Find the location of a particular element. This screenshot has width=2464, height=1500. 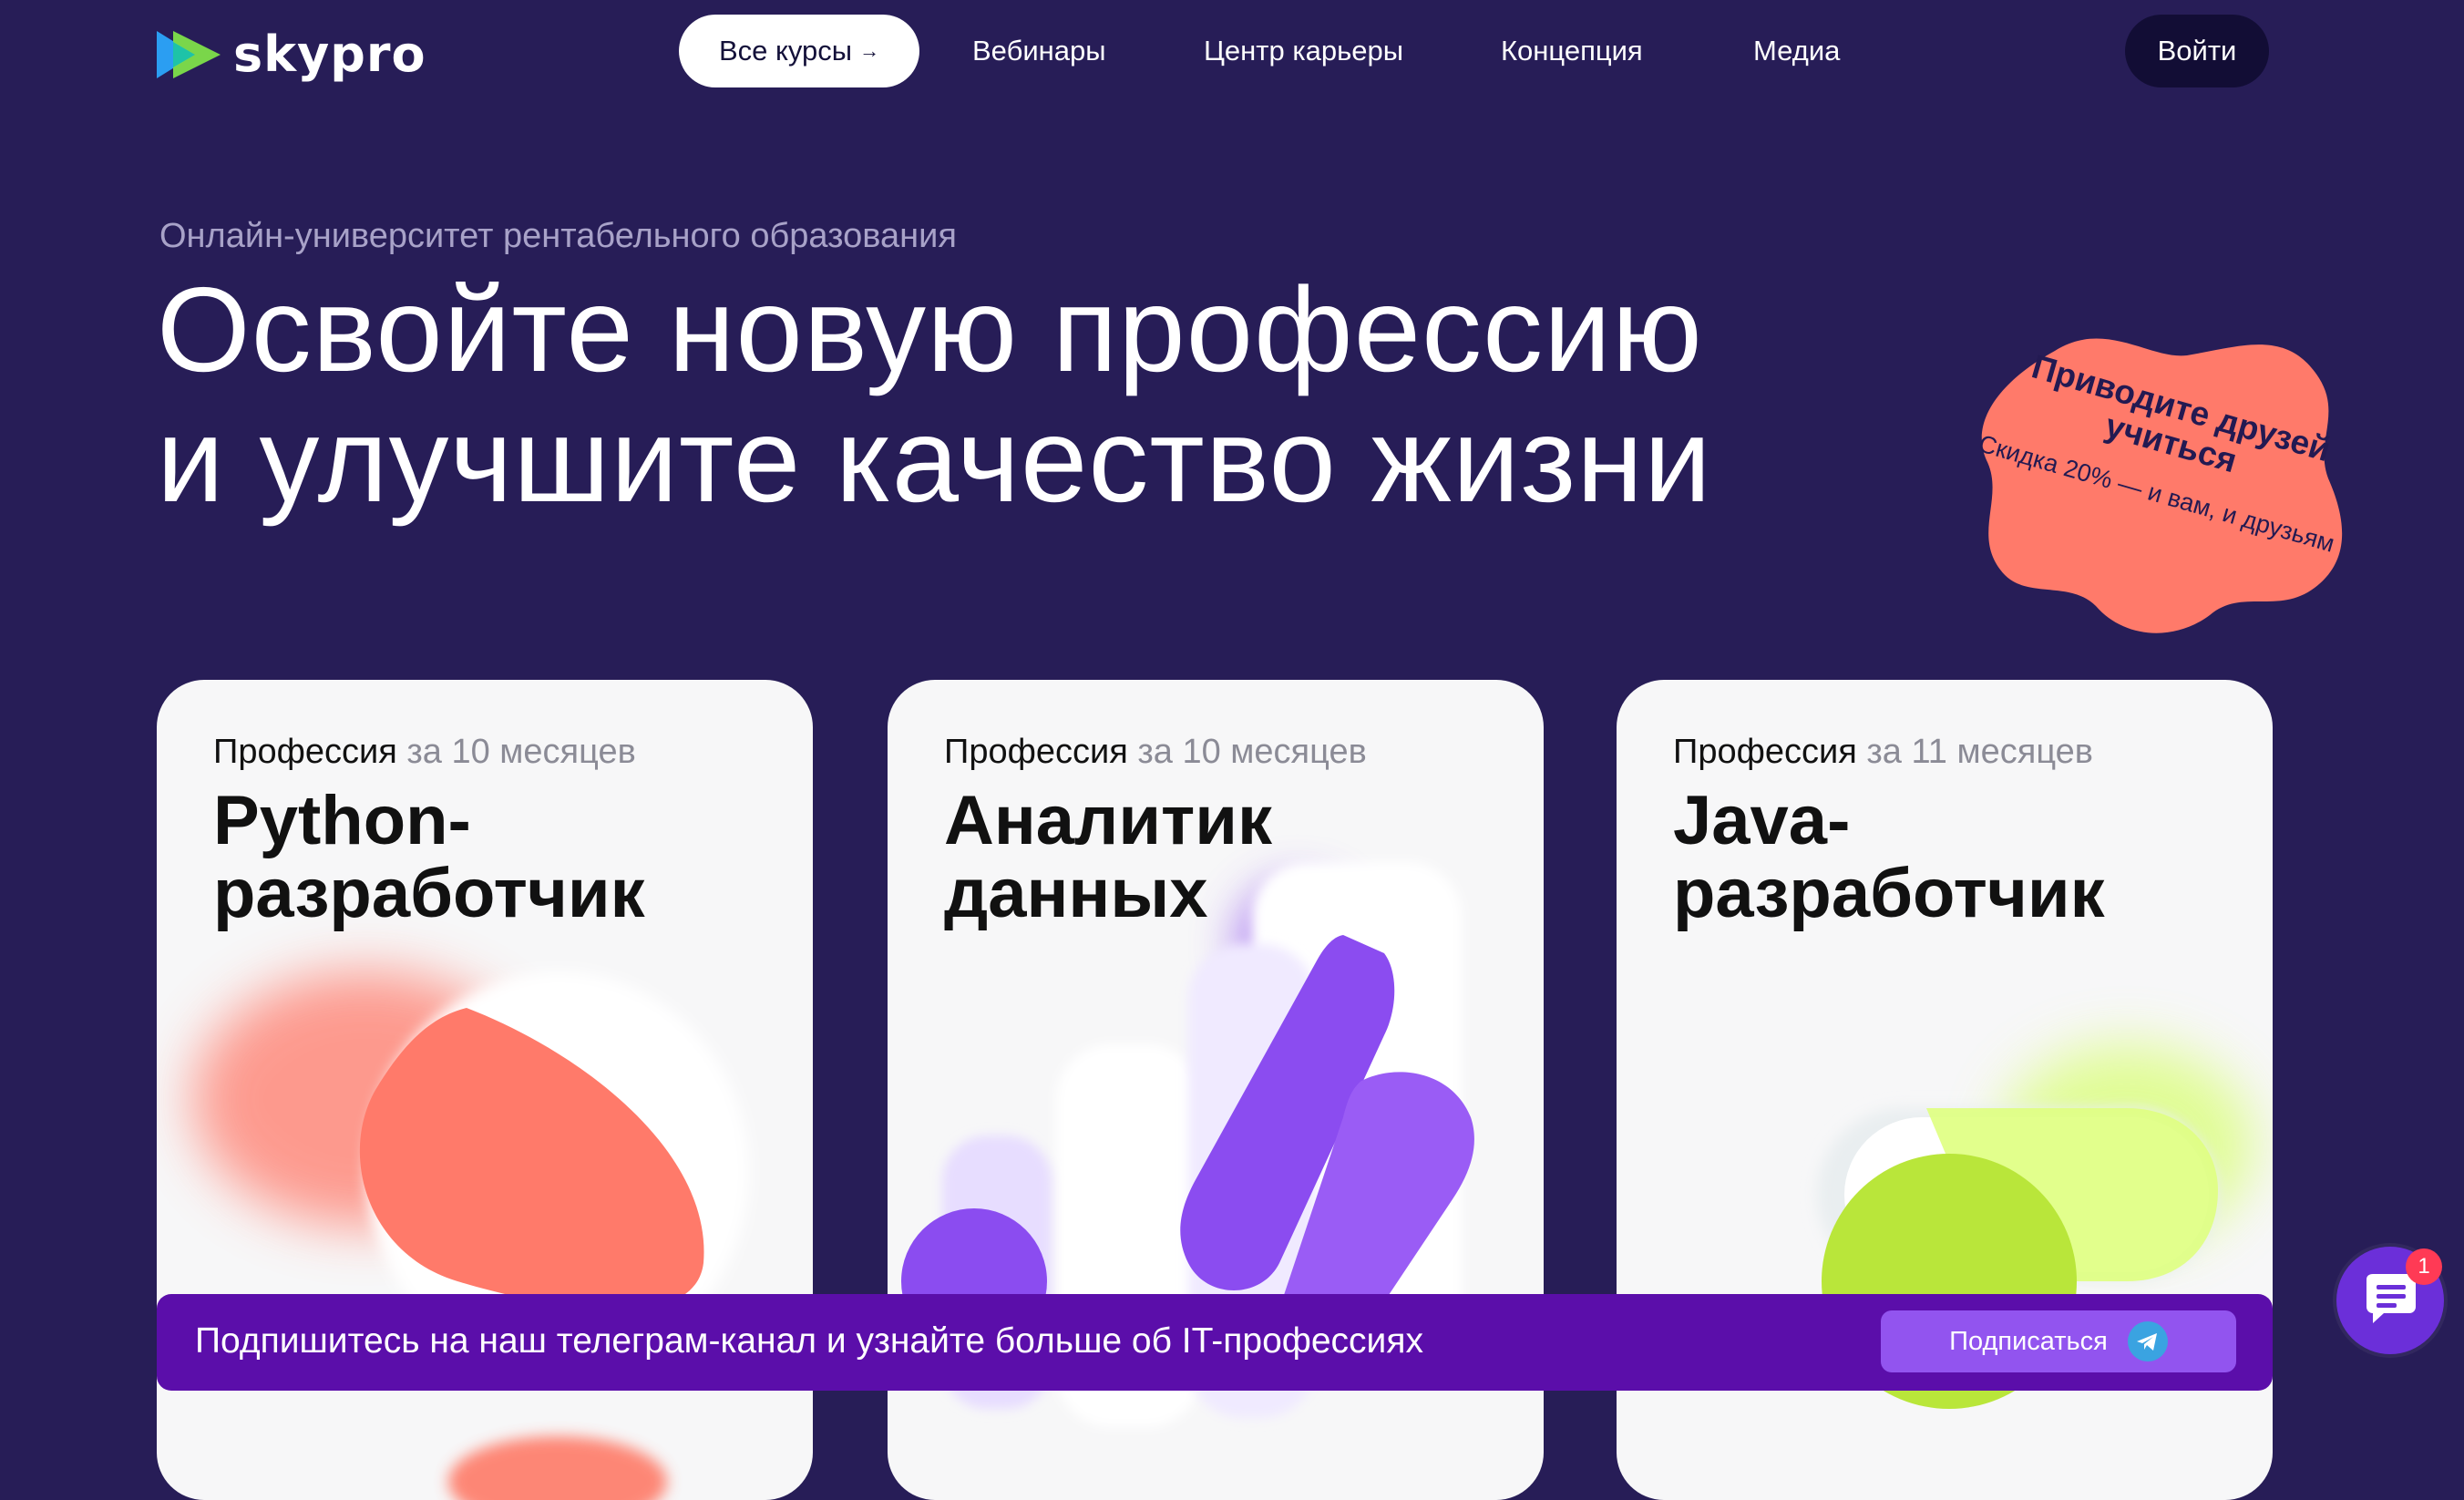

nav-career-center: Центр карьеры is located at coordinates (1303, 51).